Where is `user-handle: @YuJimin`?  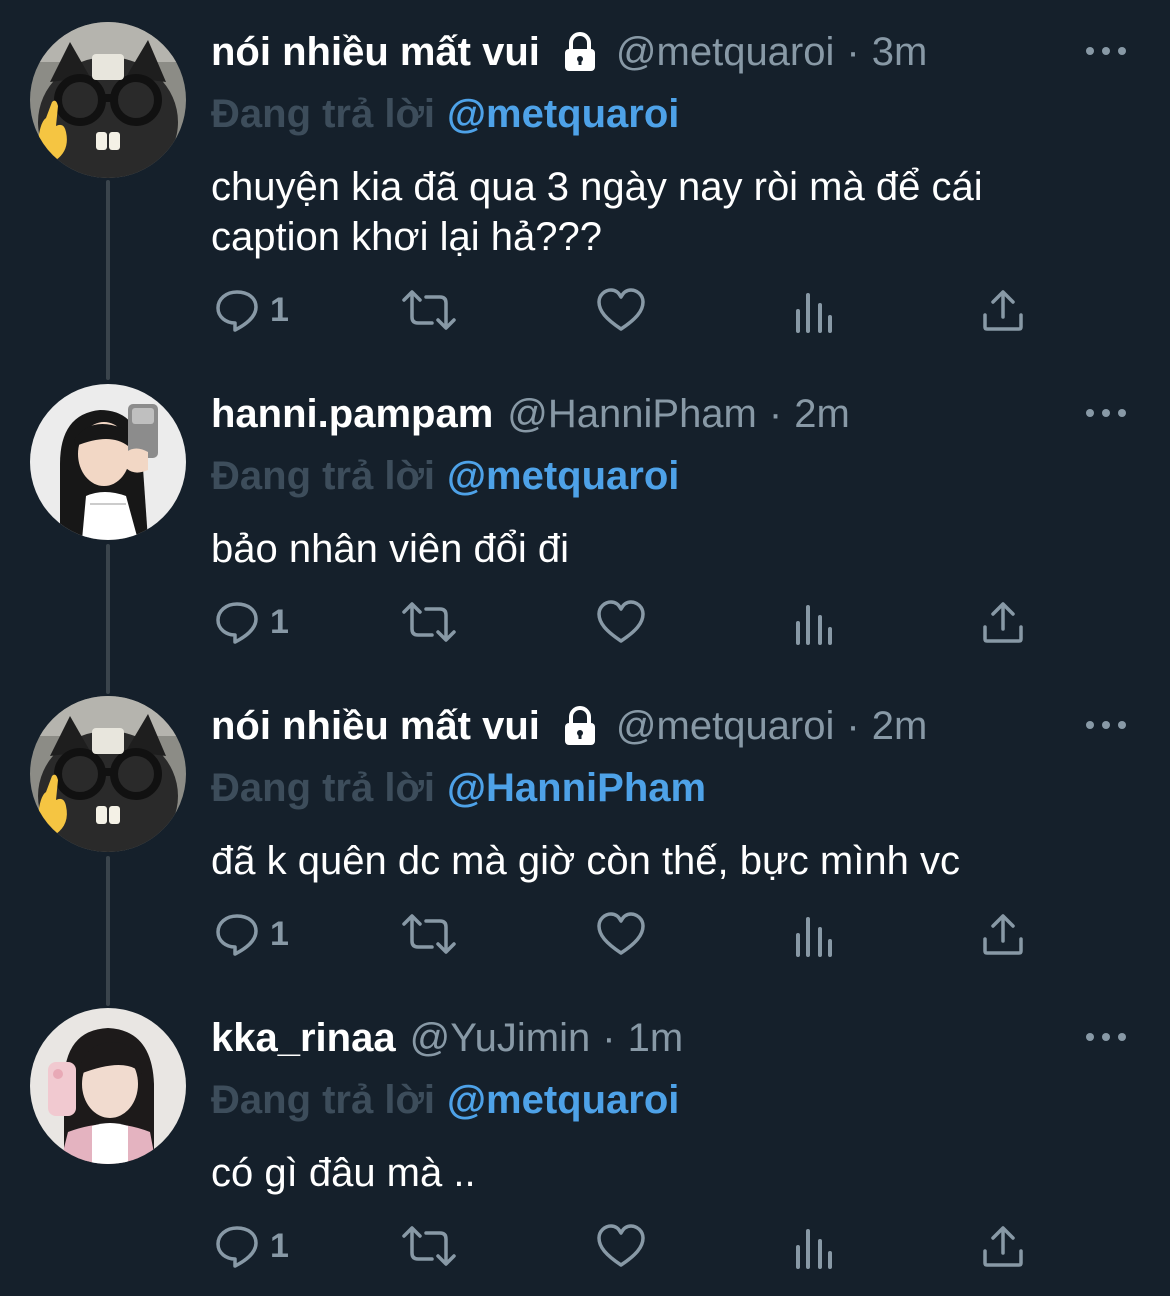 user-handle: @YuJimin is located at coordinates (500, 1038).